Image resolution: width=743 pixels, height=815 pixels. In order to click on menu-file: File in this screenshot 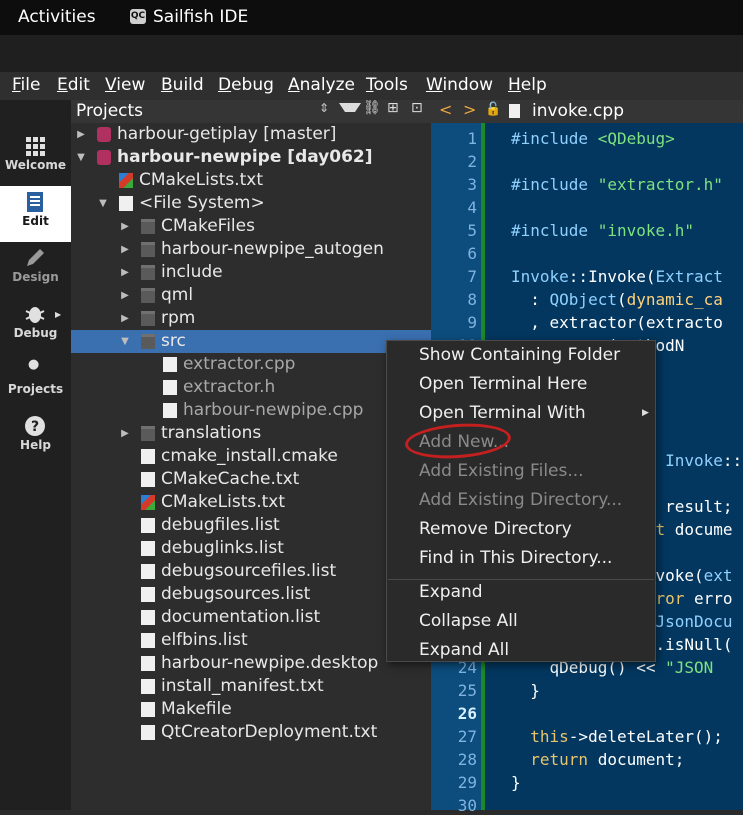, I will do `click(26, 85)`.